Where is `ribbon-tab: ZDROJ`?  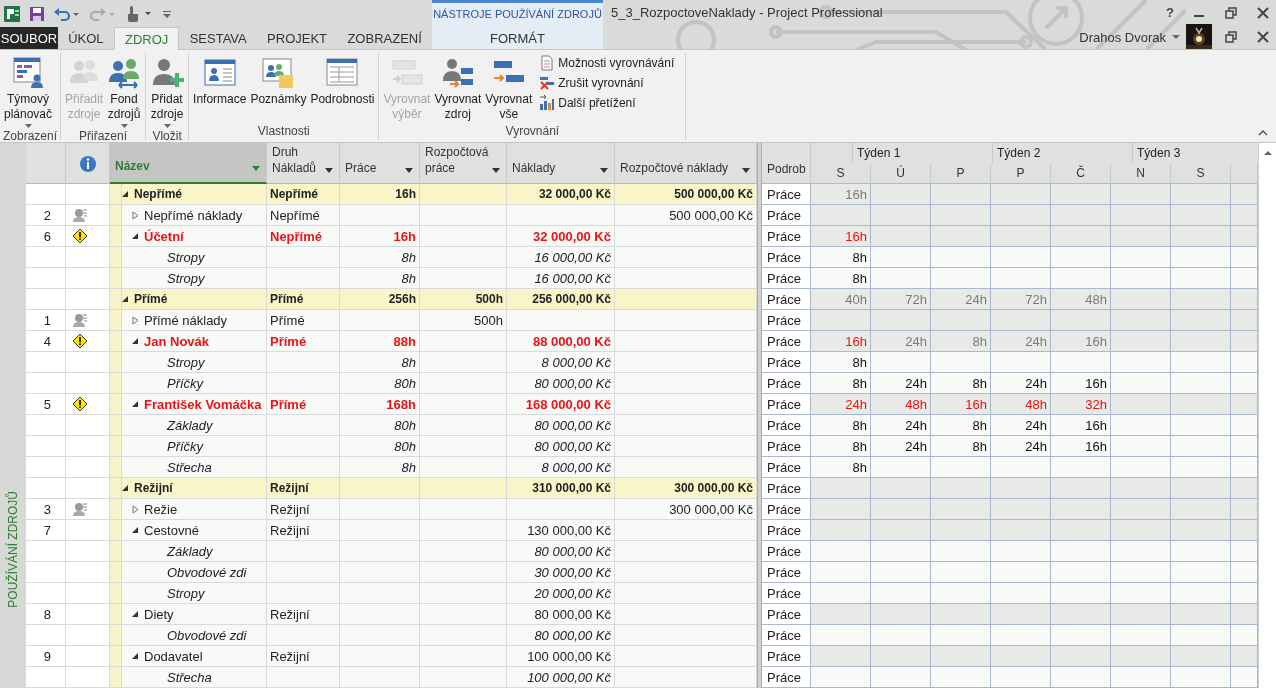
ribbon-tab: ZDROJ is located at coordinates (146, 38).